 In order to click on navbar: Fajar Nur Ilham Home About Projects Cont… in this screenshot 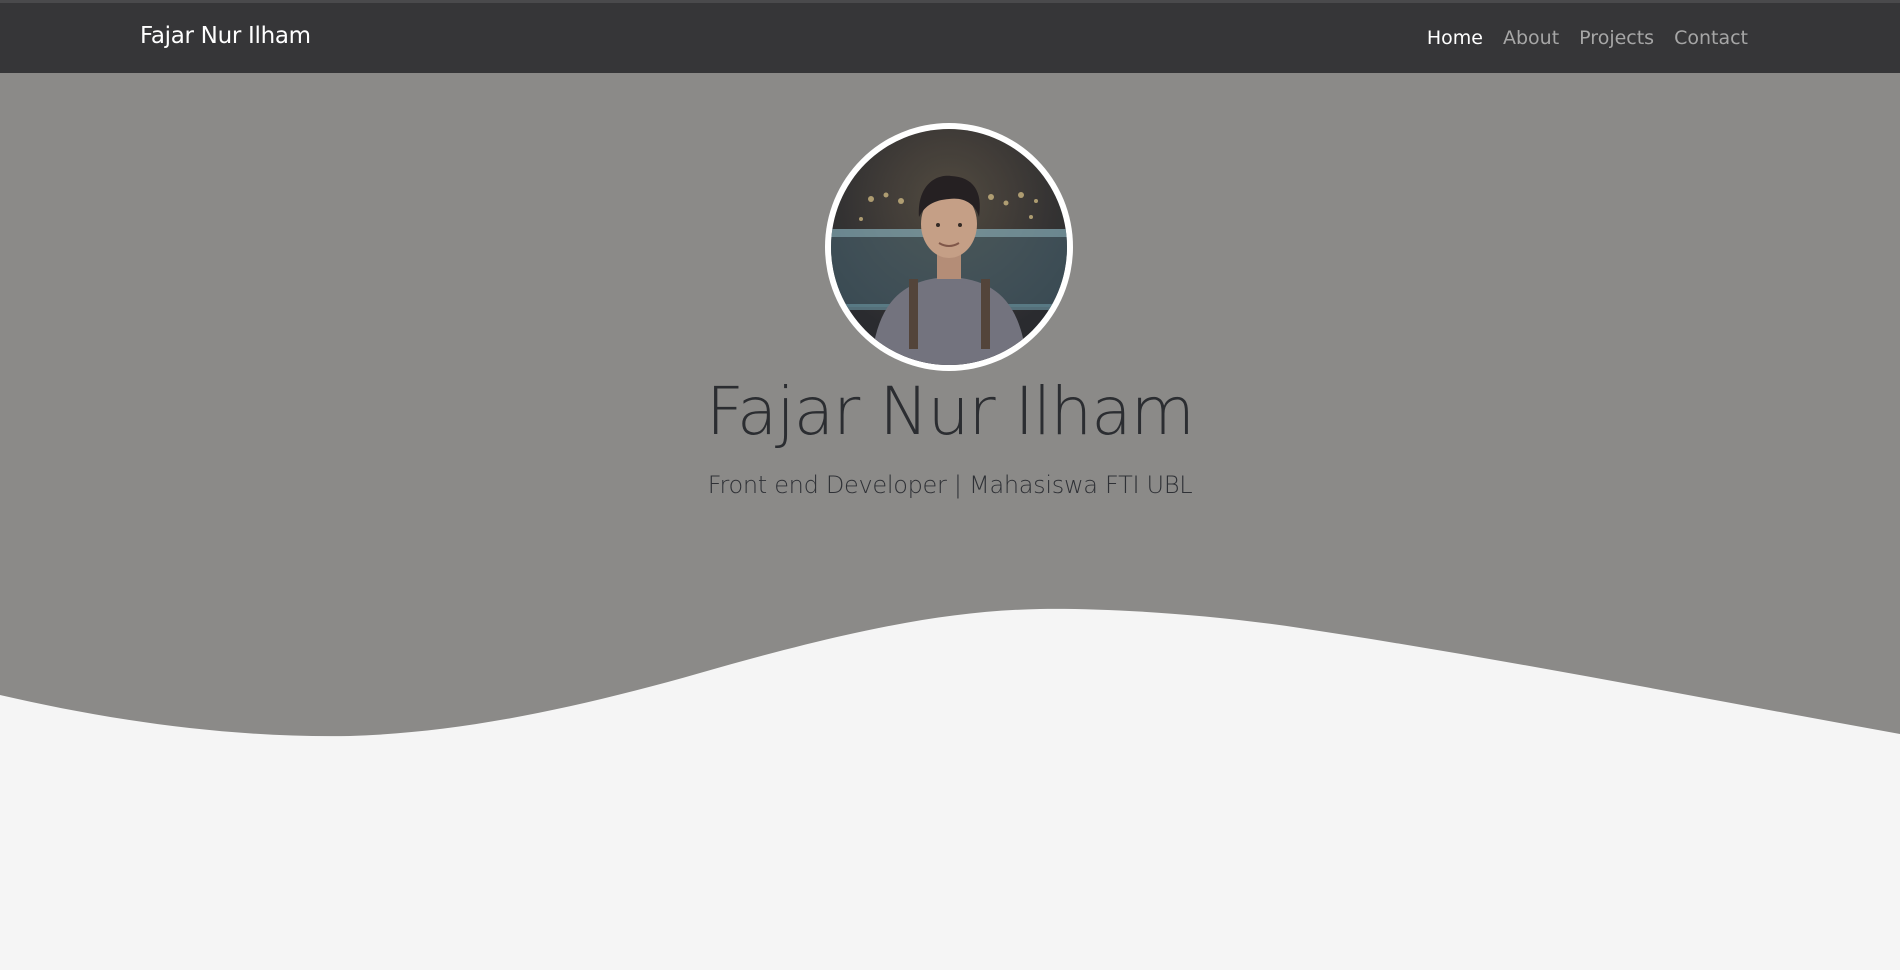, I will do `click(950, 36)`.